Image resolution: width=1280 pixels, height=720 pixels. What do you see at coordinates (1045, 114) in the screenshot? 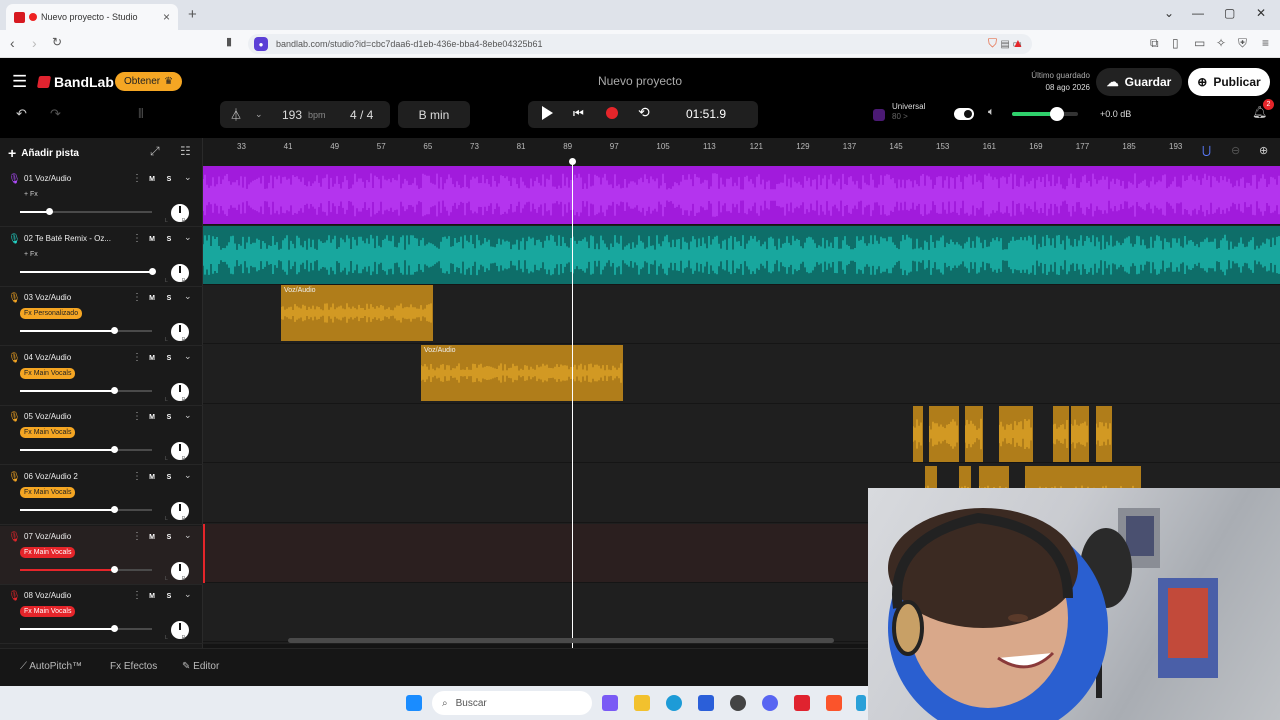
I see `master-volume-slider` at bounding box center [1045, 114].